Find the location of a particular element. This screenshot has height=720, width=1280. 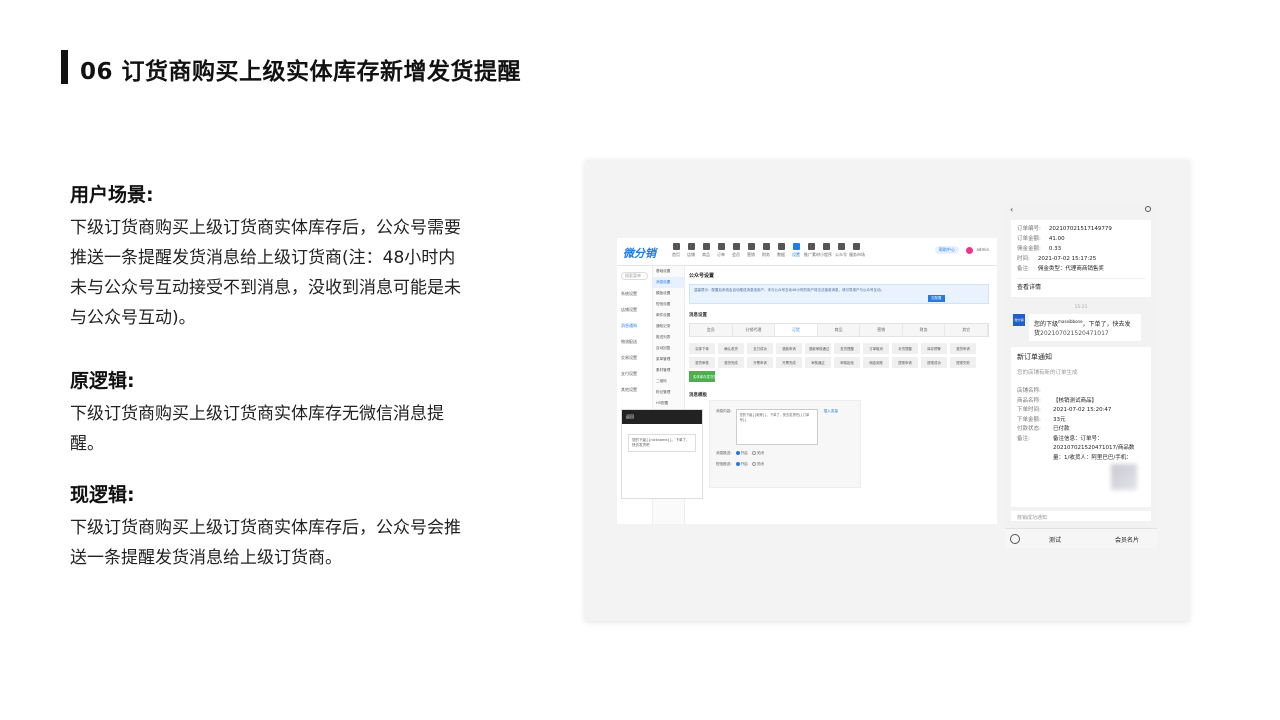

menu-member-card-button: 会员名片 is located at coordinates (1127, 539).